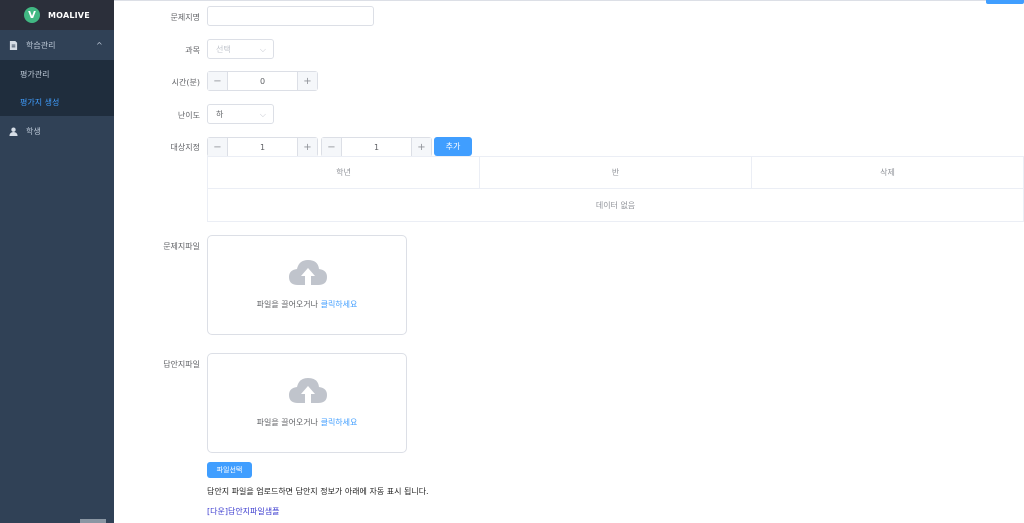 Image resolution: width=1024 pixels, height=523 pixels. I want to click on class-stepper: − 1 +, so click(376, 147).